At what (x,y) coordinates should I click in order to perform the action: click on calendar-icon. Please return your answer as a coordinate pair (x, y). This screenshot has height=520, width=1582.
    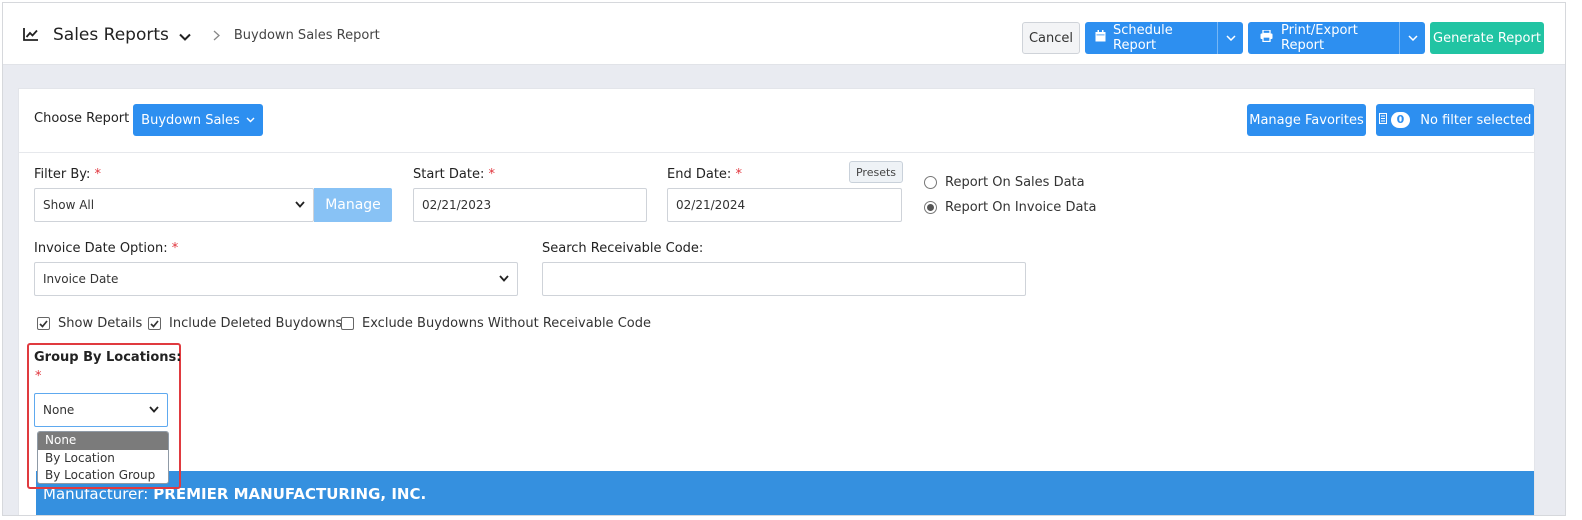
    Looking at the image, I should click on (1100, 38).